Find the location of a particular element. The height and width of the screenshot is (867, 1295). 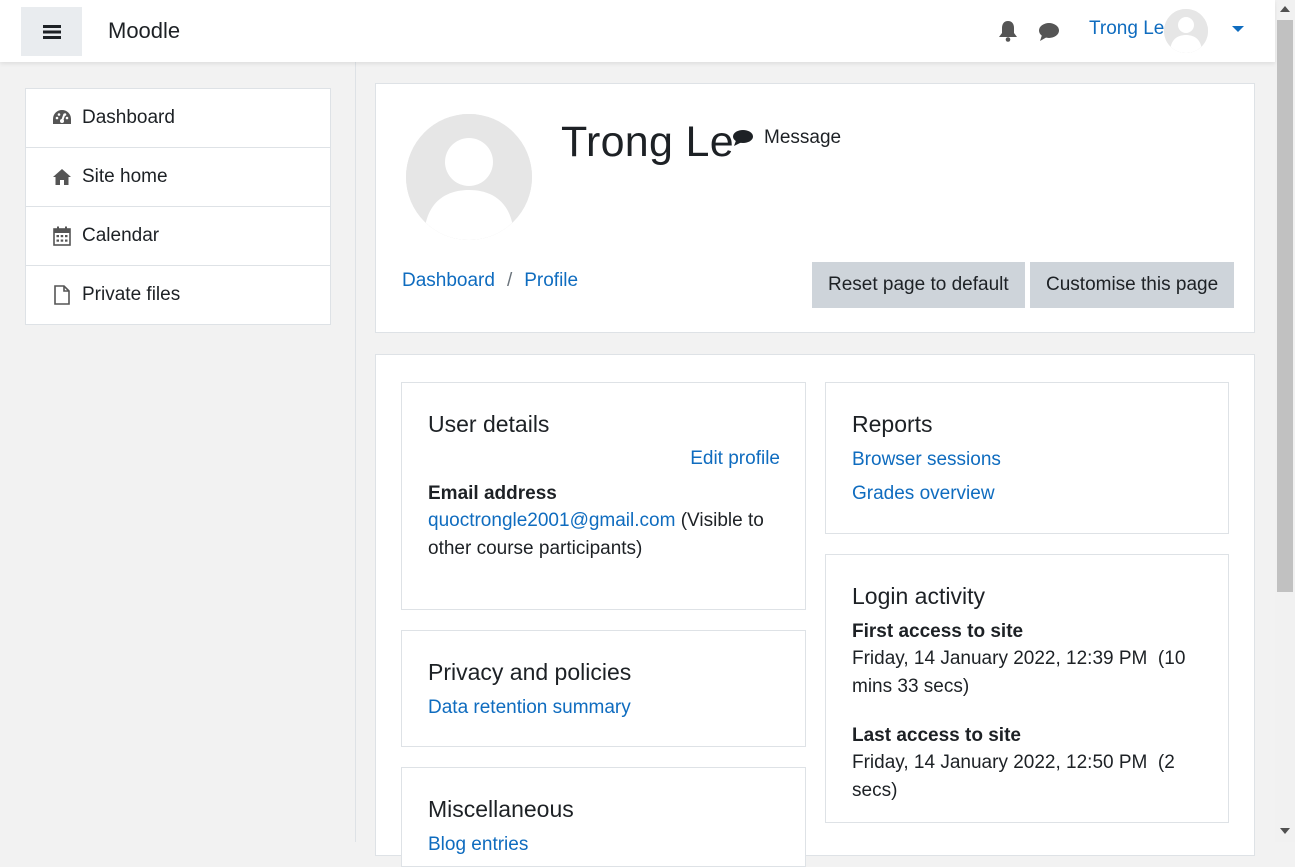

breadcrumb-dashboard: Dashboard is located at coordinates (448, 281).